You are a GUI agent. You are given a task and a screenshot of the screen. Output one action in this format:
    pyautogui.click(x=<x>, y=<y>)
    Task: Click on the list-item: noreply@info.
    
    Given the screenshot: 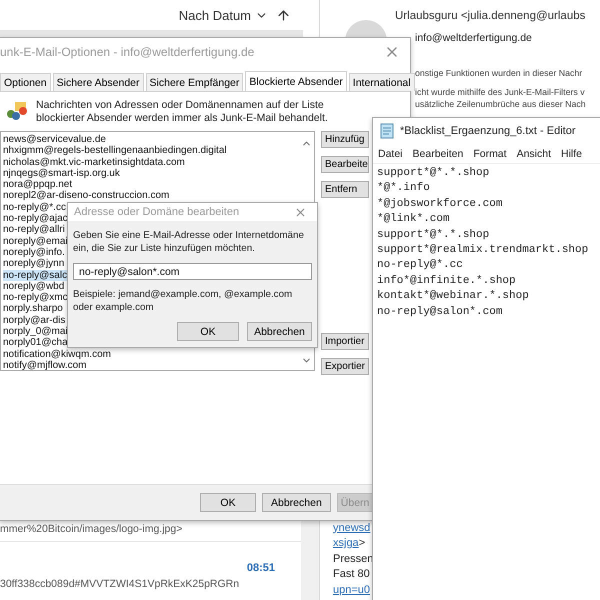 What is the action you would take?
    pyautogui.click(x=34, y=252)
    